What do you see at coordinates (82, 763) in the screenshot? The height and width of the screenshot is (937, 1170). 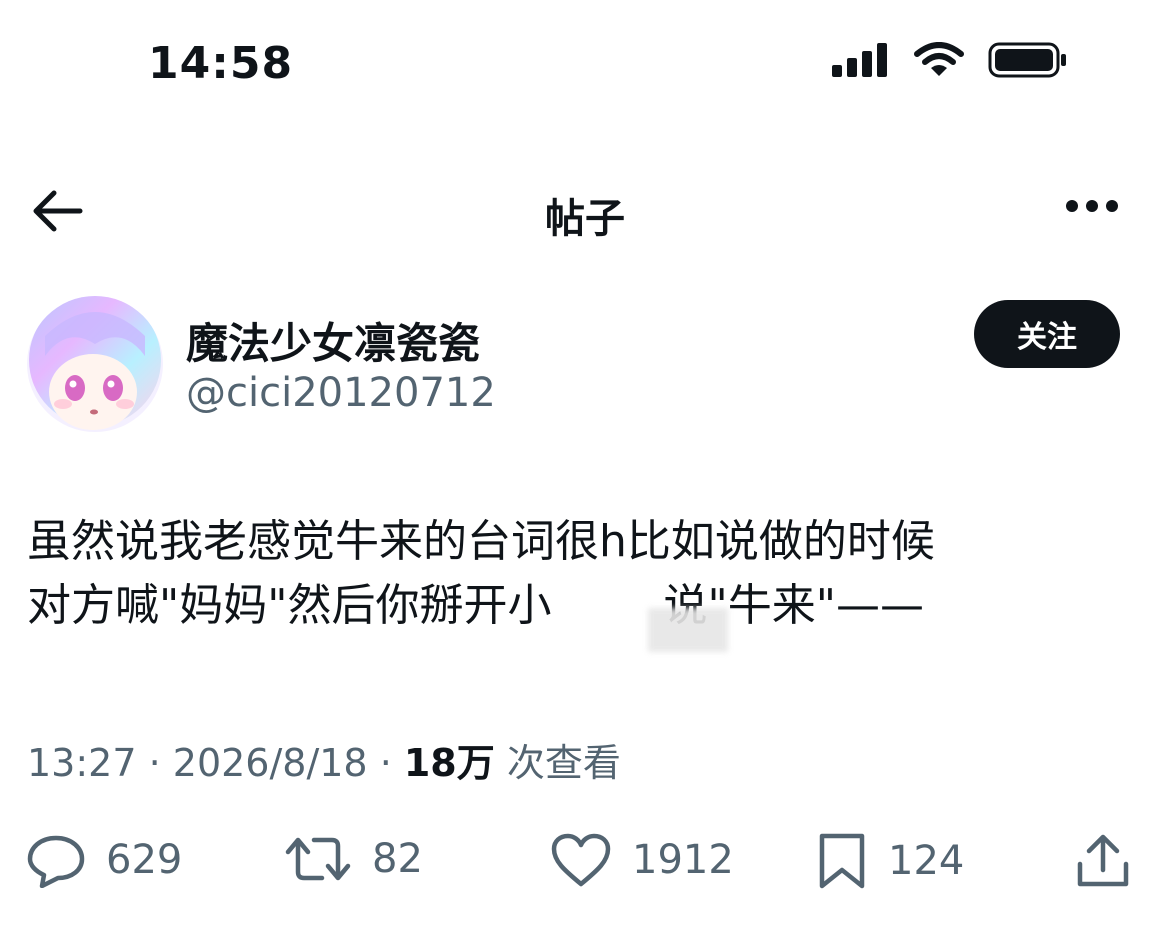 I see `tweet-time: 13:27` at bounding box center [82, 763].